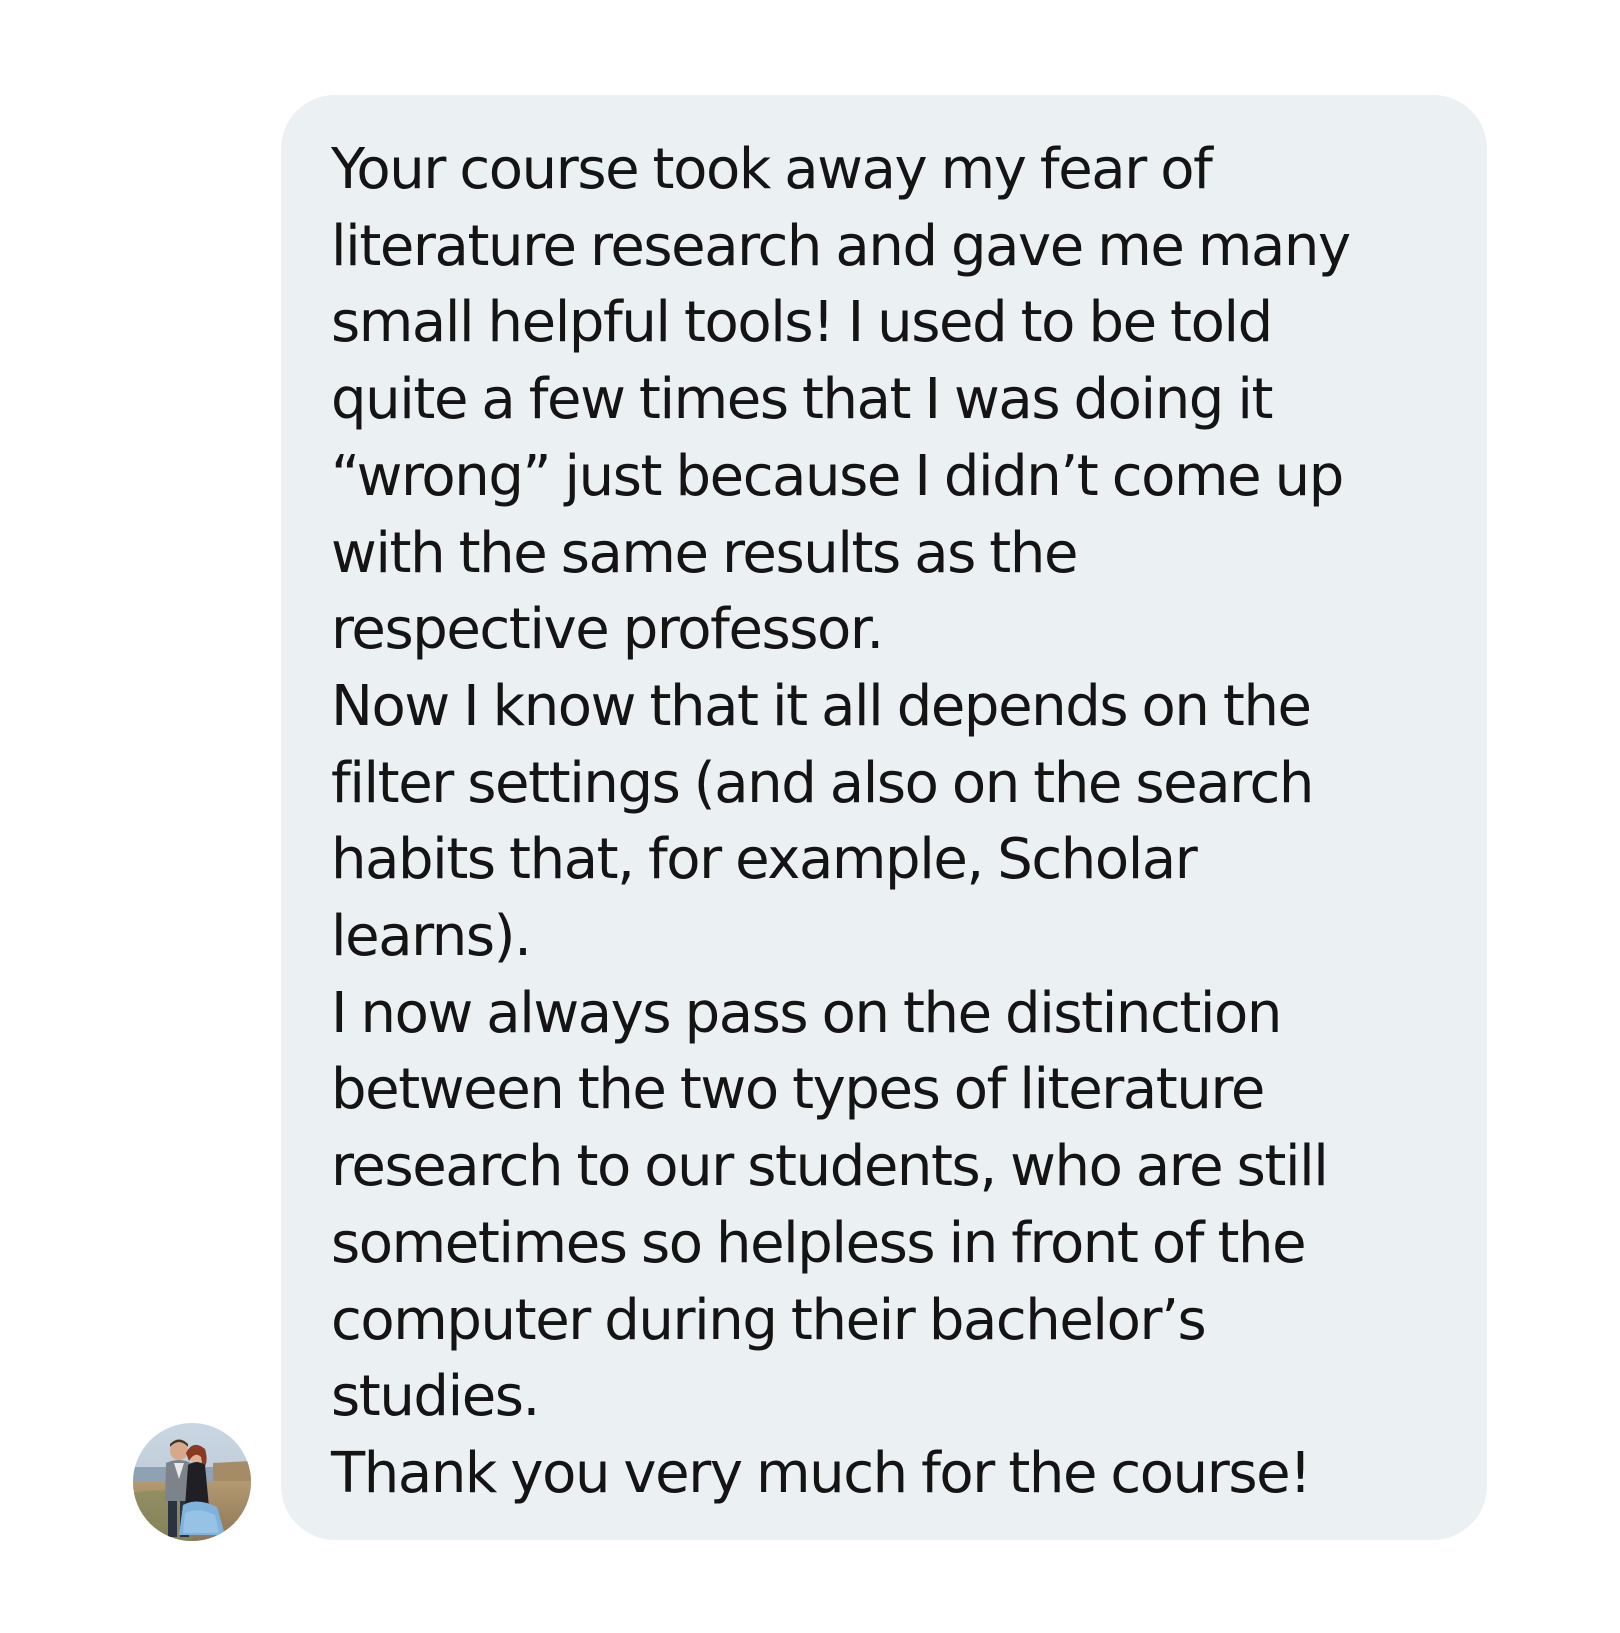 The image size is (1620, 1633). What do you see at coordinates (802, 323) in the screenshot?
I see `message-line: small helpful tools! I used to be told` at bounding box center [802, 323].